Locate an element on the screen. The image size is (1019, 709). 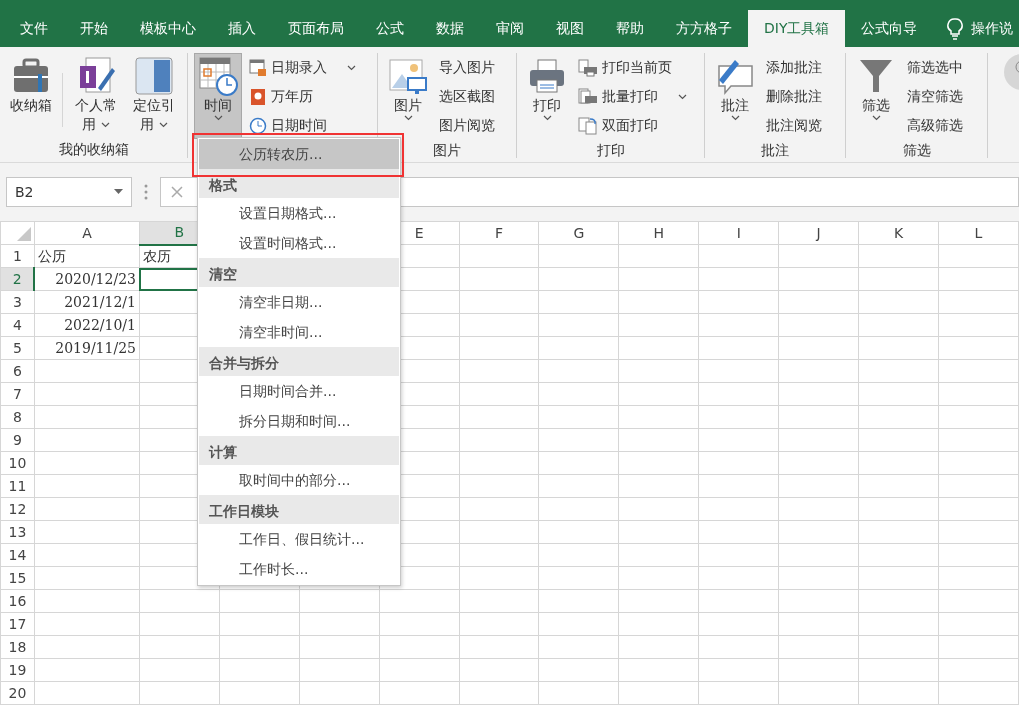
dropdown-icon is located at coordinates (118, 192).